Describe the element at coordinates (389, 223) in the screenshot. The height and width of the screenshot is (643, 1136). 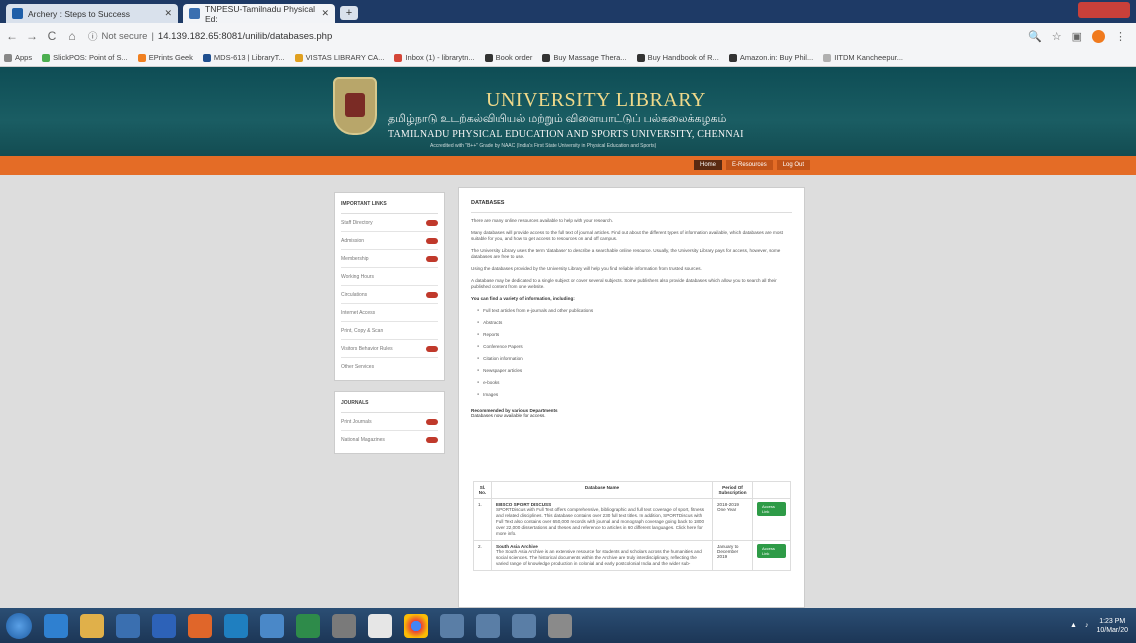
I see `sidebar-item-staff-directory: Staff Directory` at that location.